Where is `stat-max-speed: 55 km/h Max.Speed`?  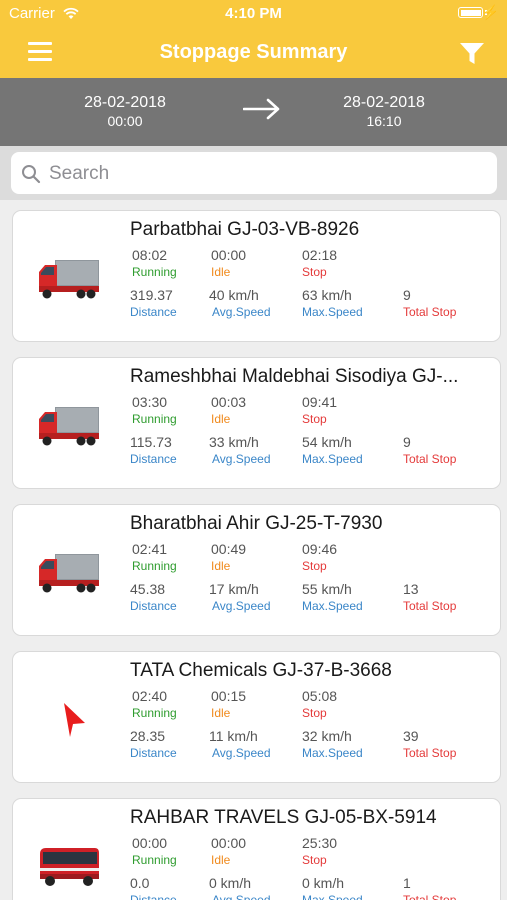 stat-max-speed: 55 km/h Max.Speed is located at coordinates (332, 597).